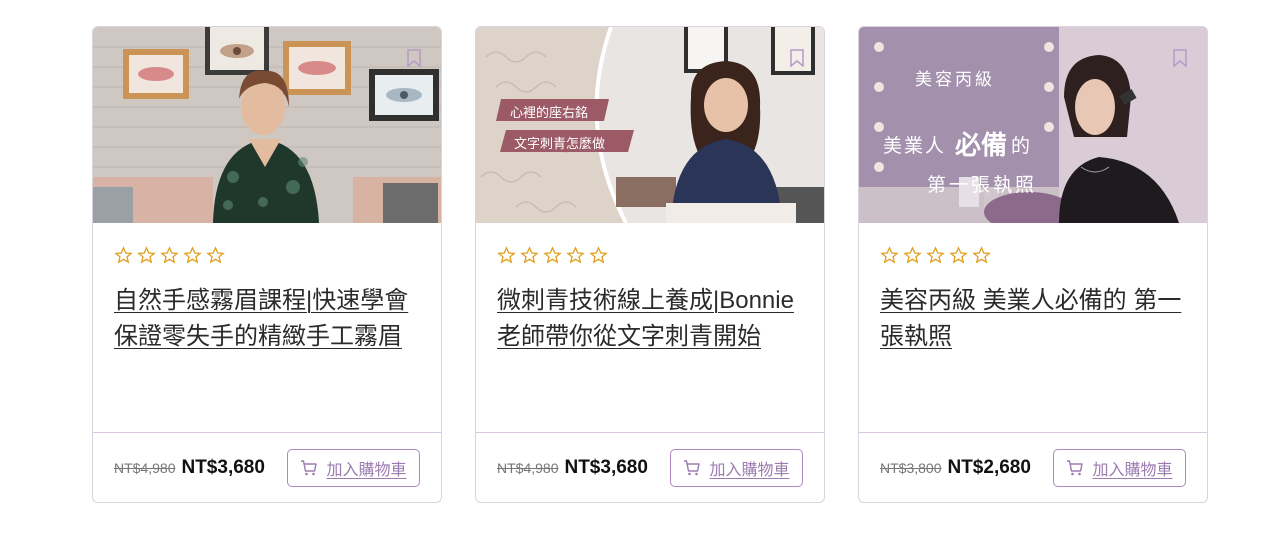 This screenshot has width=1280, height=559. Describe the element at coordinates (911, 468) in the screenshot. I see `original-price: NT$3,800` at that location.